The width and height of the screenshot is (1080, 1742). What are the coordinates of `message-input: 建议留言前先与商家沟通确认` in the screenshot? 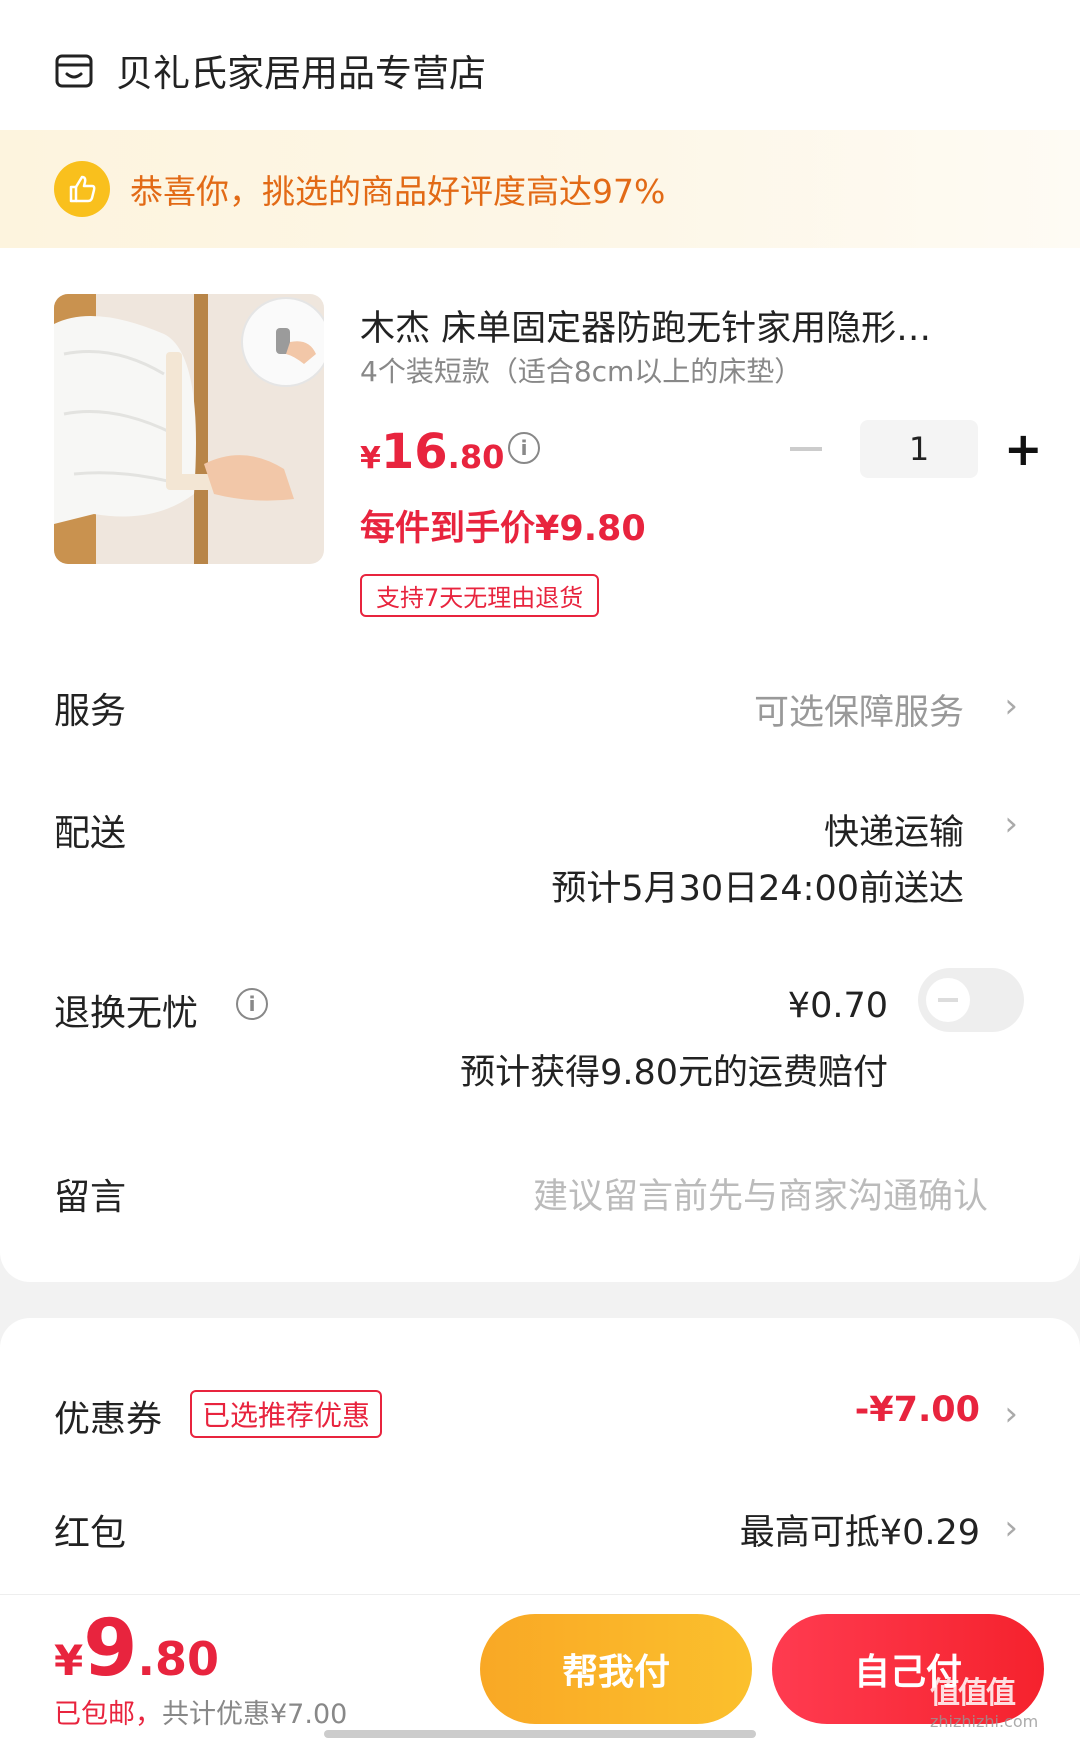 It's located at (760, 1193).